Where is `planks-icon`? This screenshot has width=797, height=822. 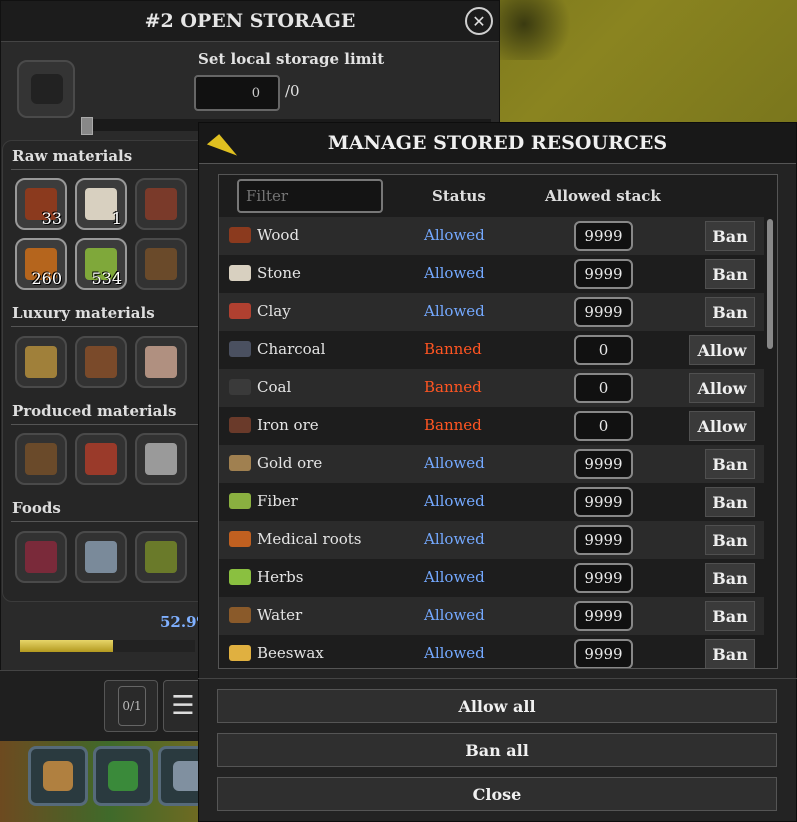 planks-icon is located at coordinates (41, 459).